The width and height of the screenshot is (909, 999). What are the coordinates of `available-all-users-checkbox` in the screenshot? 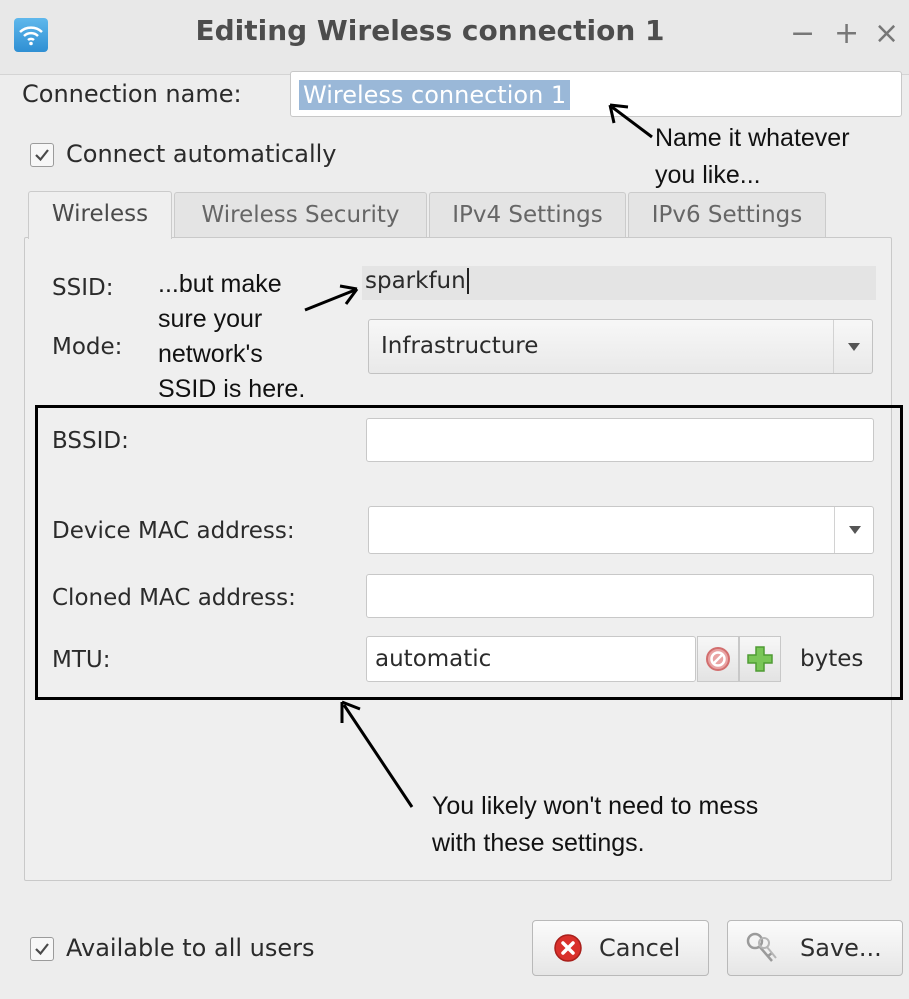 It's located at (42, 949).